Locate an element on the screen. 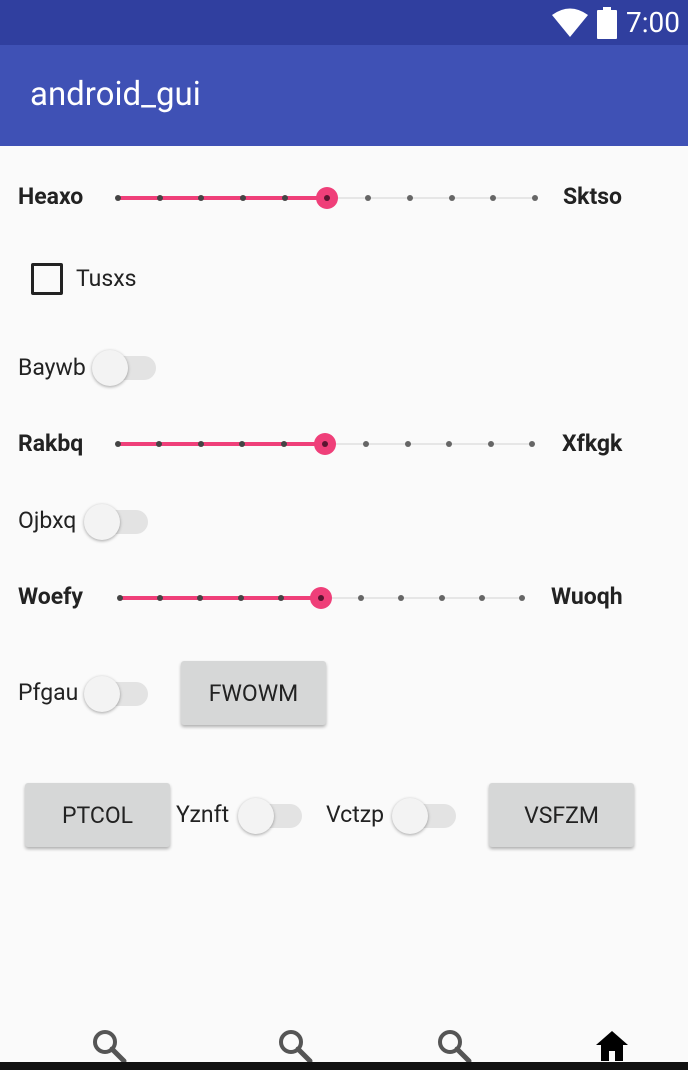 This screenshot has width=688, height=1070. switch-ojbxq is located at coordinates (116, 522).